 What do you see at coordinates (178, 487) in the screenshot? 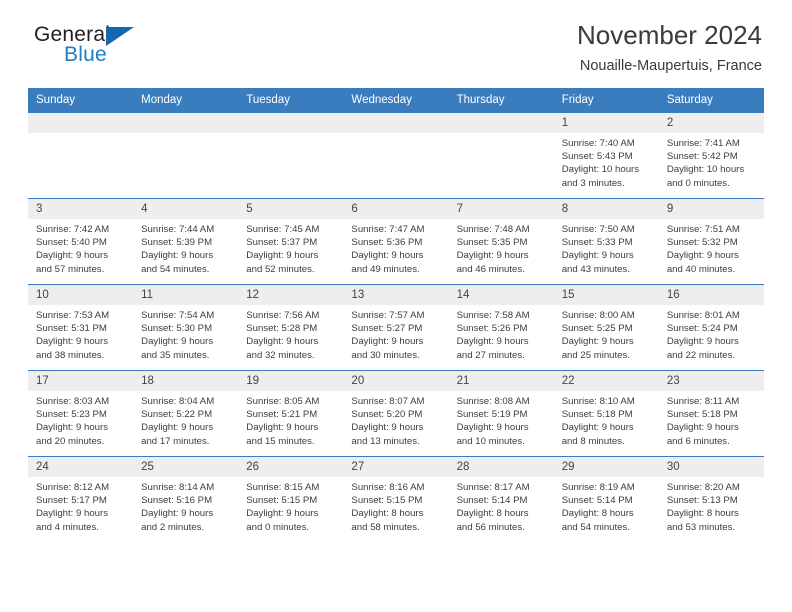
I see `sunrise-text: Sunrise: 8:14 AM` at bounding box center [178, 487].